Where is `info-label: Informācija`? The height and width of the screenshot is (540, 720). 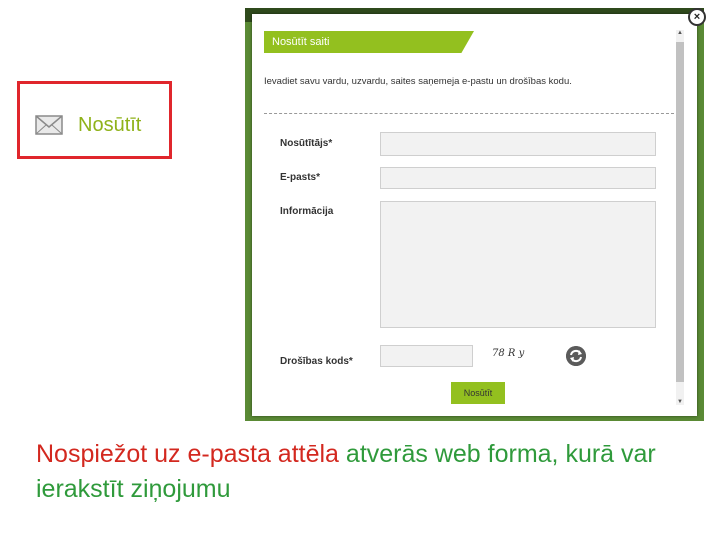
info-label: Informācija is located at coordinates (307, 211).